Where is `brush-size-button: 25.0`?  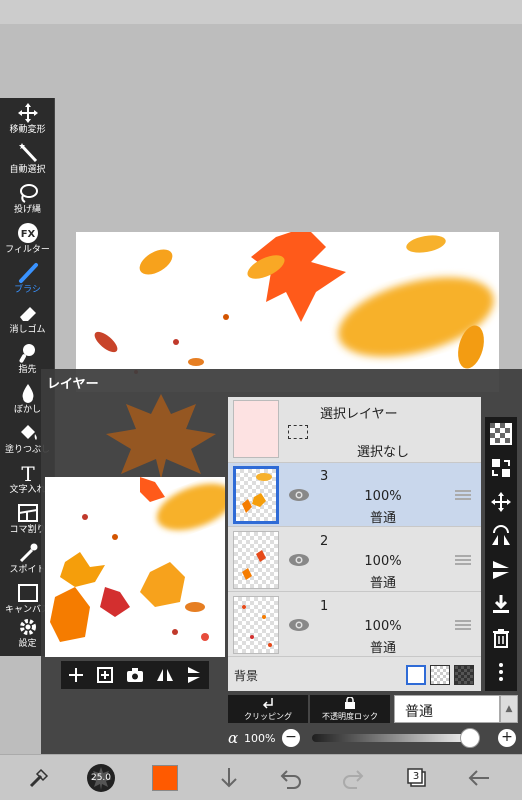
brush-size-button: 25.0 is located at coordinates (101, 778).